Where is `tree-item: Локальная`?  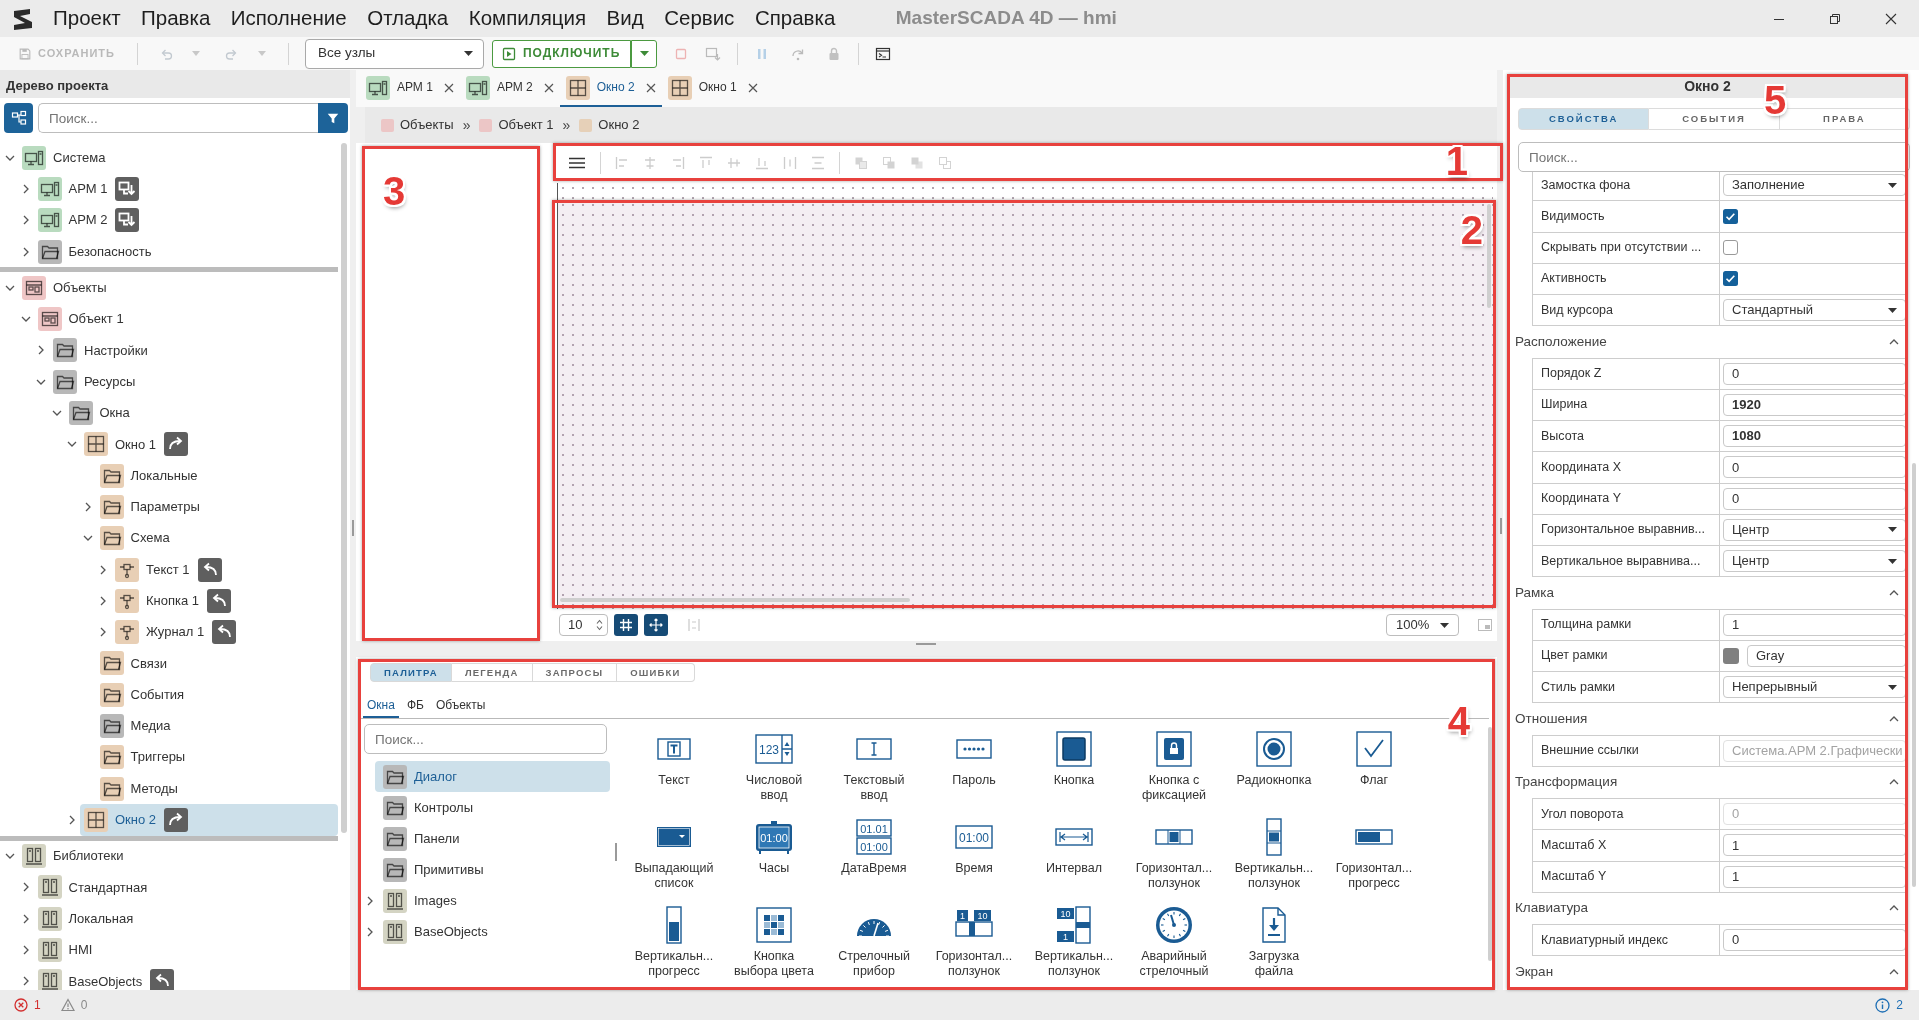 tree-item: Локальная is located at coordinates (185, 919).